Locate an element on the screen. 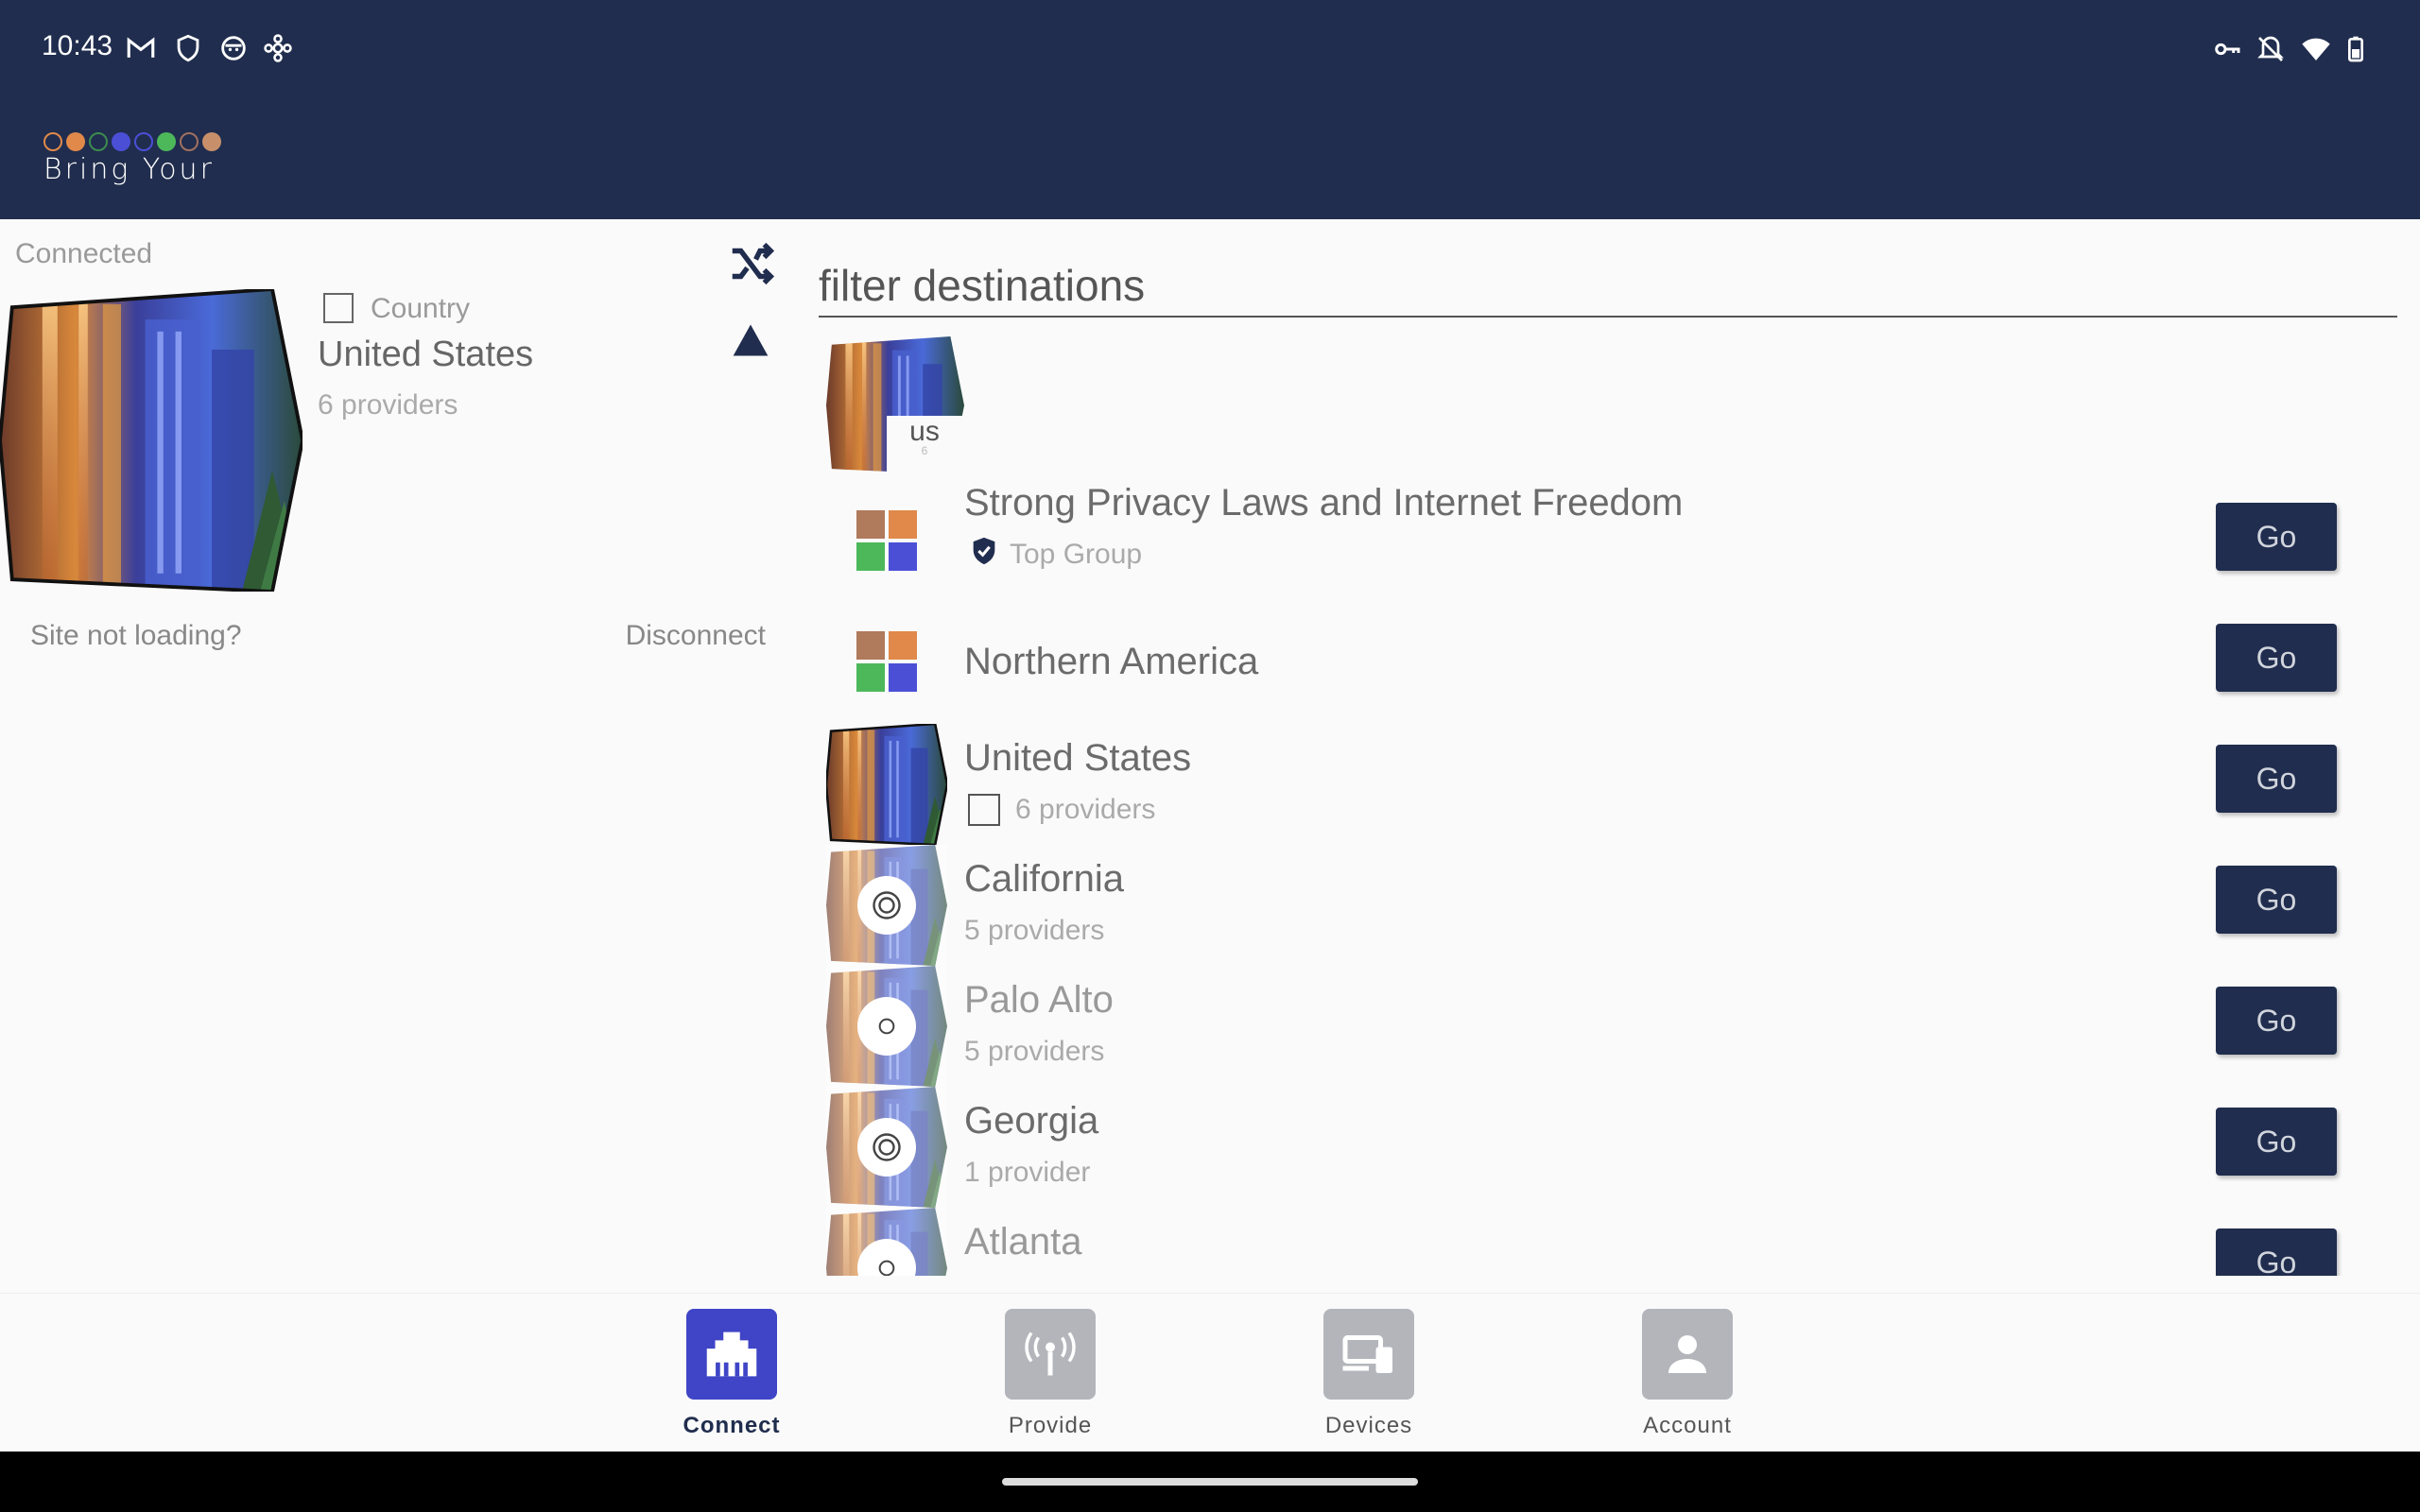  list-item-subtitle: 6 providers is located at coordinates (1085, 809).